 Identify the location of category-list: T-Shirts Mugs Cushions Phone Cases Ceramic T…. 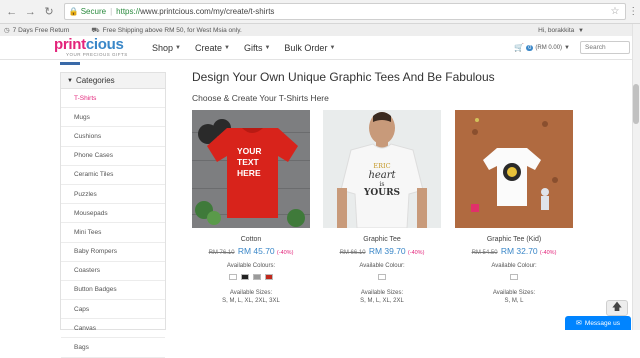
(113, 223).